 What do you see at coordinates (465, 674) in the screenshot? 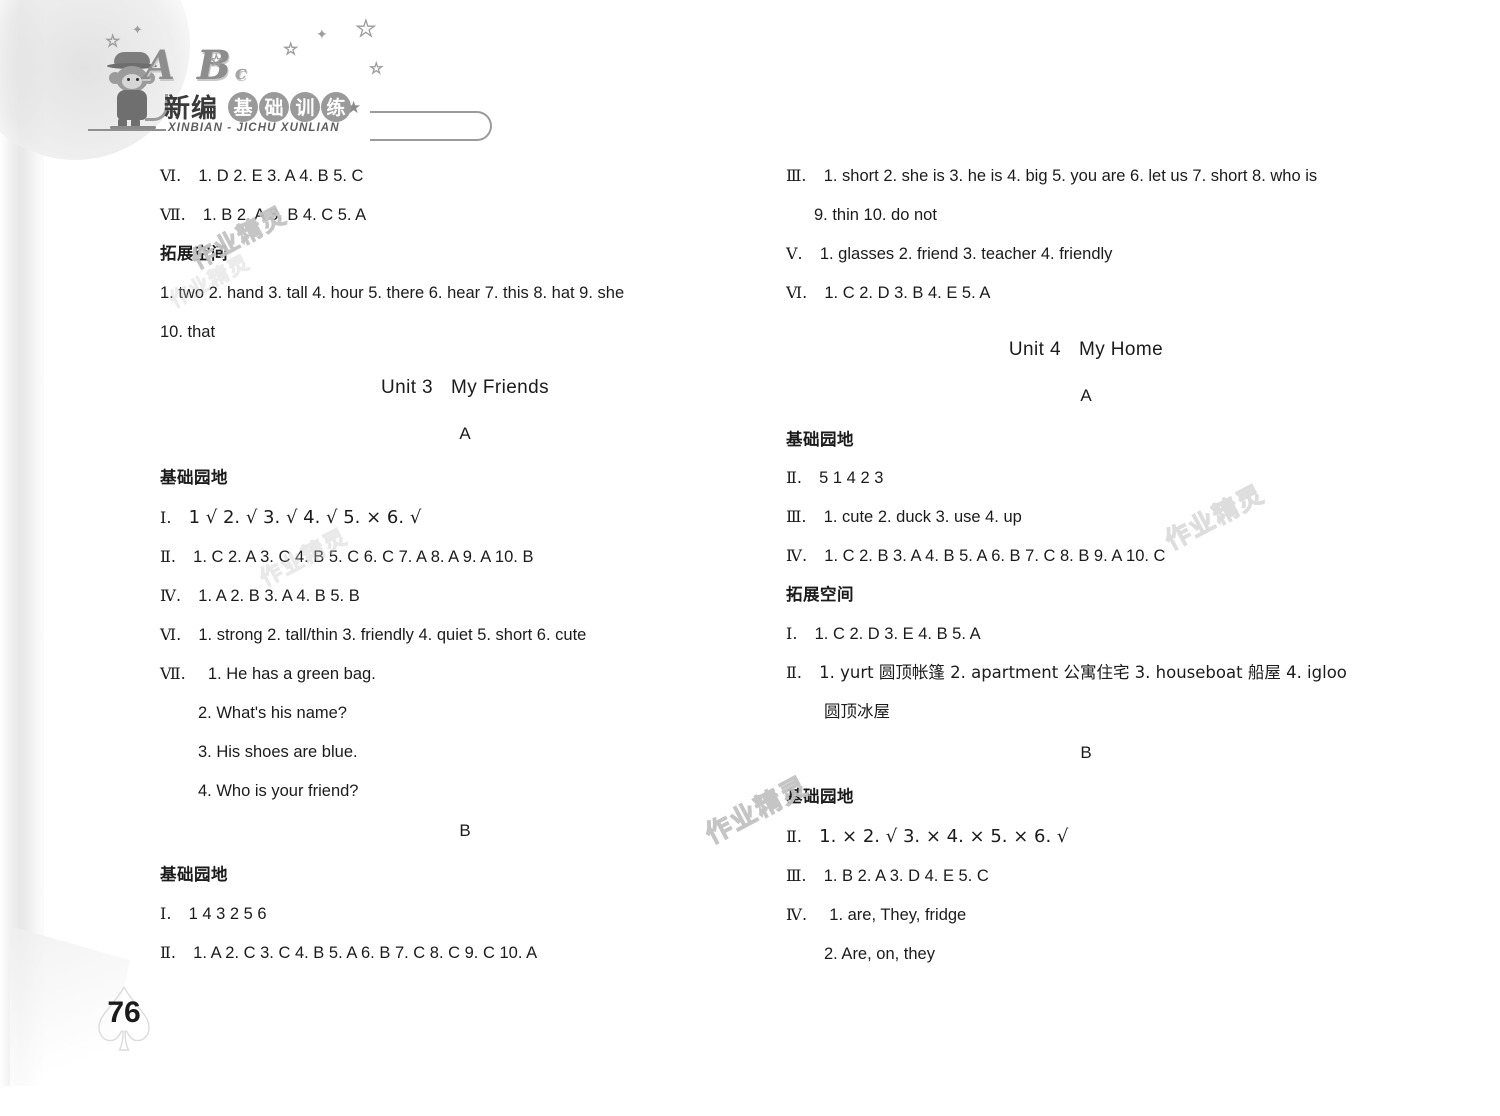
I see `answer-row: Ⅶ. 1. He has a green bag.` at bounding box center [465, 674].